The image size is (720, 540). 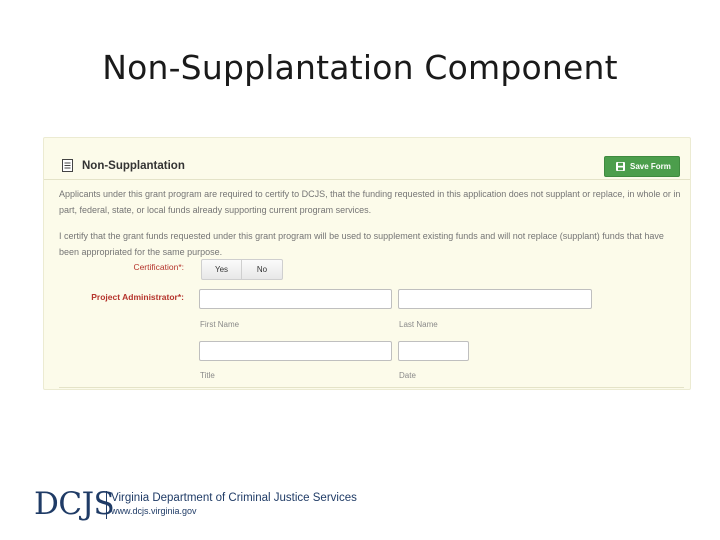 What do you see at coordinates (295, 351) in the screenshot?
I see `title-input` at bounding box center [295, 351].